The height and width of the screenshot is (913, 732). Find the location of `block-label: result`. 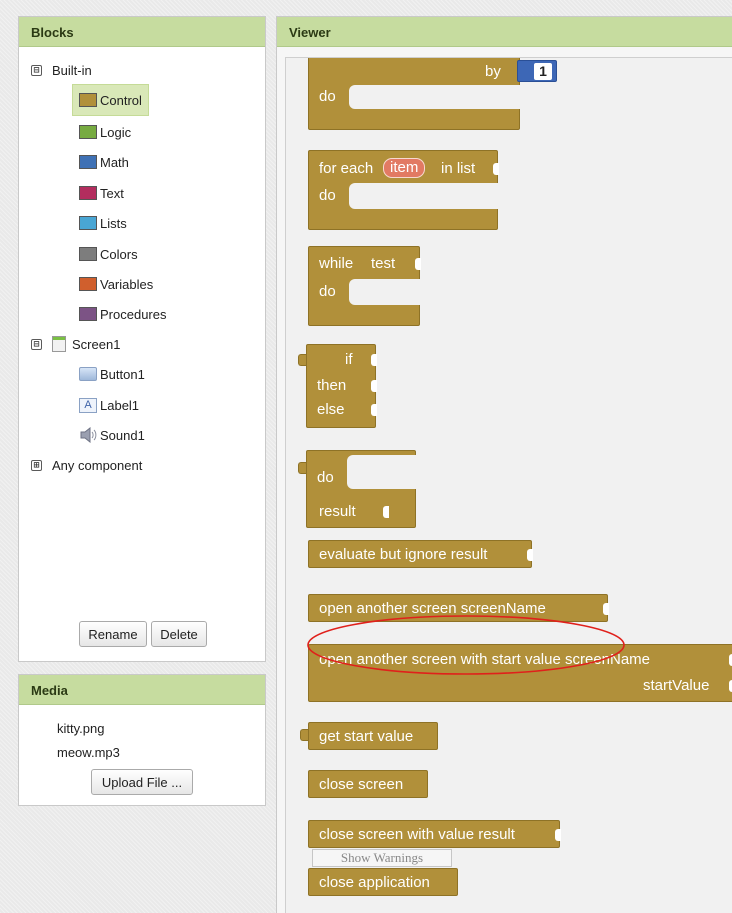

block-label: result is located at coordinates (337, 511).